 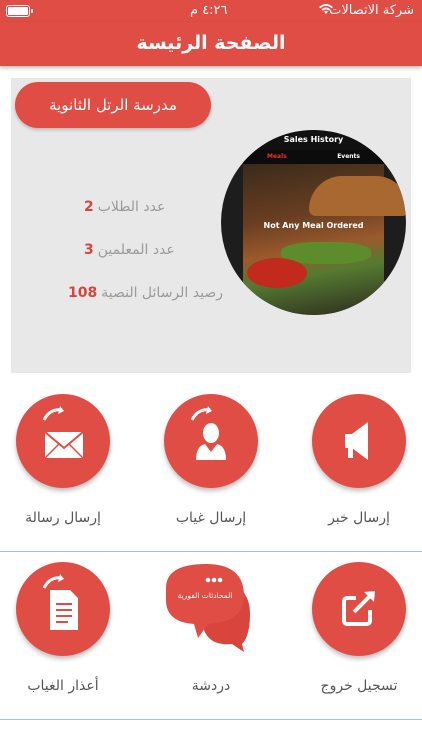 I want to click on carrier-name: شركة الاتصالات, so click(x=371, y=10).